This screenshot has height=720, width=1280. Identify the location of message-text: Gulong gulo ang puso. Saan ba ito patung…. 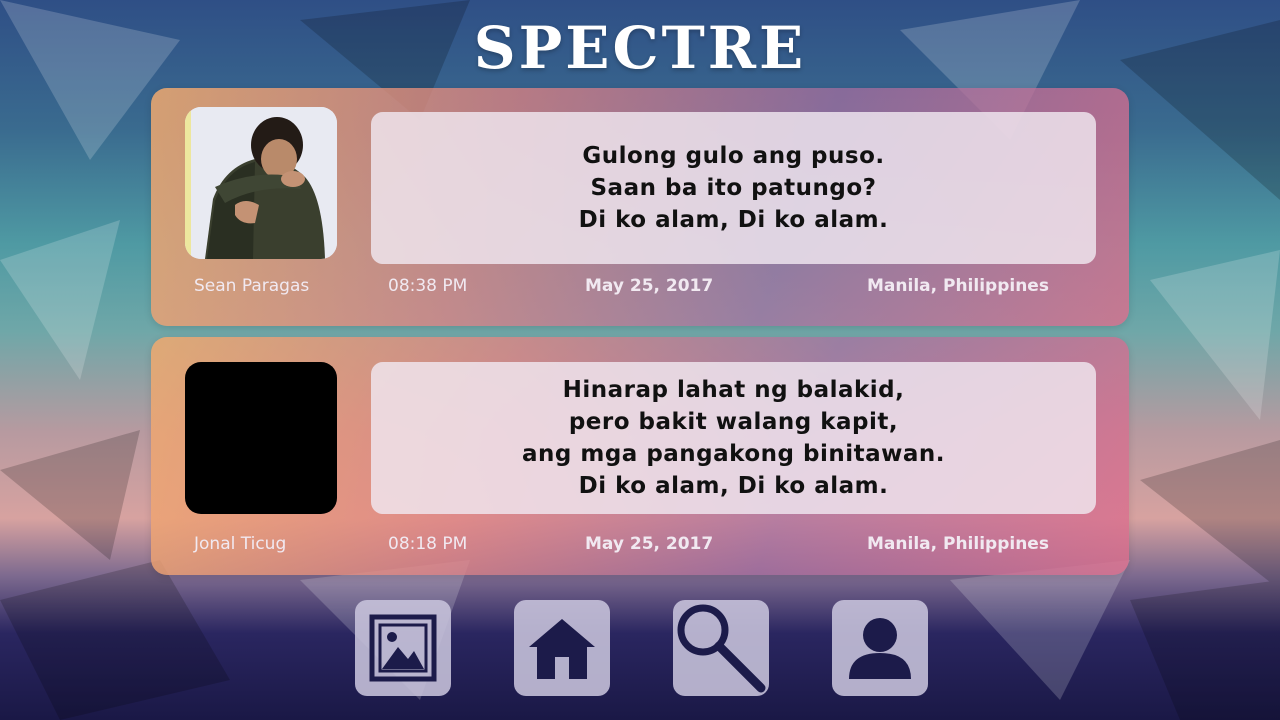
(734, 188).